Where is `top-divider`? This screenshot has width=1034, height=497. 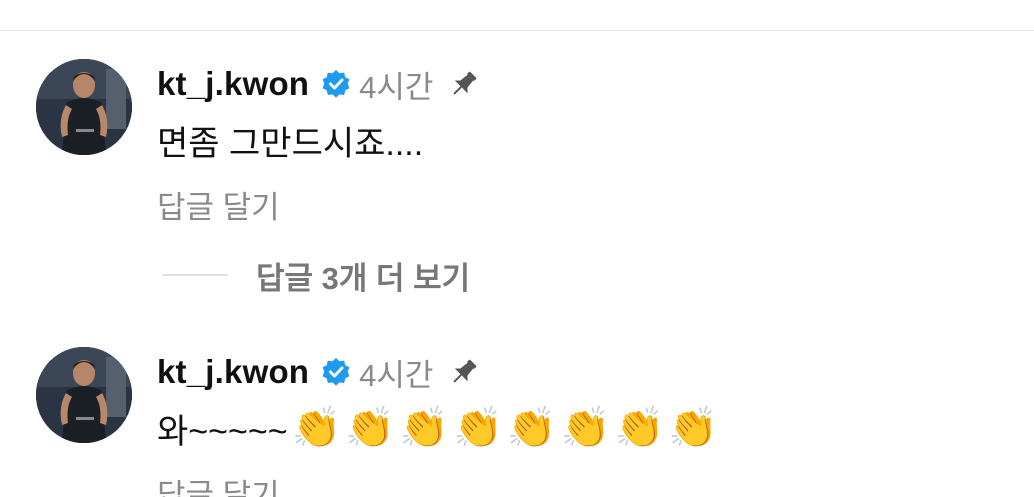 top-divider is located at coordinates (517, 30).